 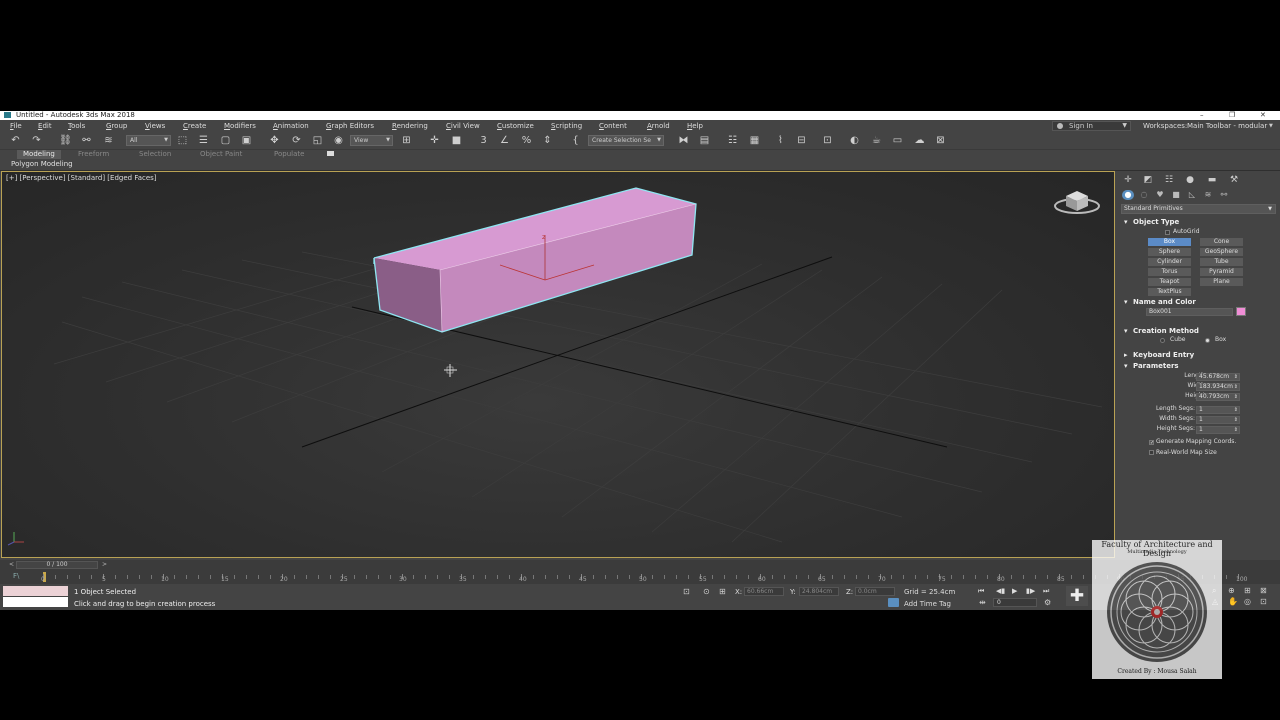 I want to click on previous-frame-icon: ◀▮, so click(x=1000, y=591).